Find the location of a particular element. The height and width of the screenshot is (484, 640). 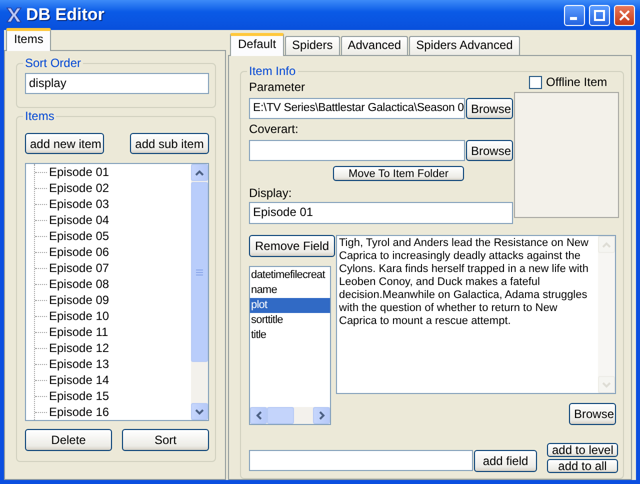

tree-item: Episode 02 is located at coordinates (79, 188).